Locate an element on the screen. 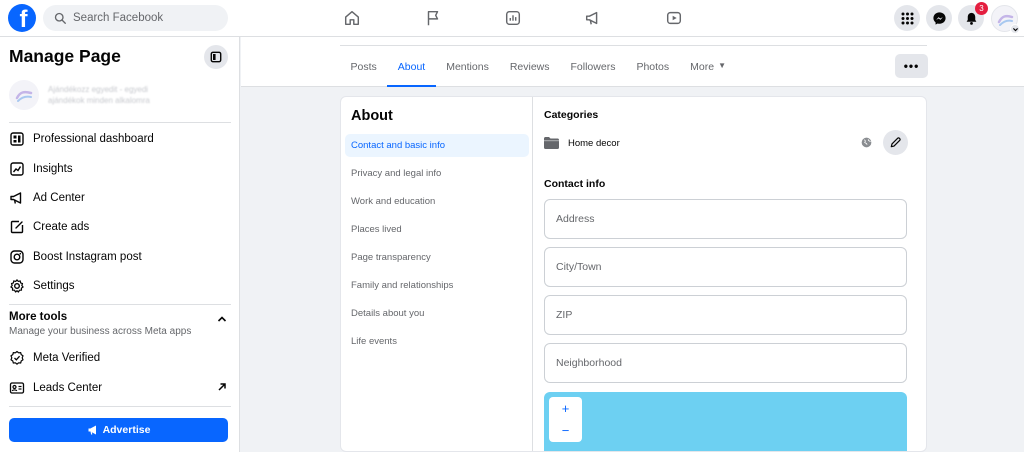 The height and width of the screenshot is (452, 1024). contact-card-icon is located at coordinates (17, 388).